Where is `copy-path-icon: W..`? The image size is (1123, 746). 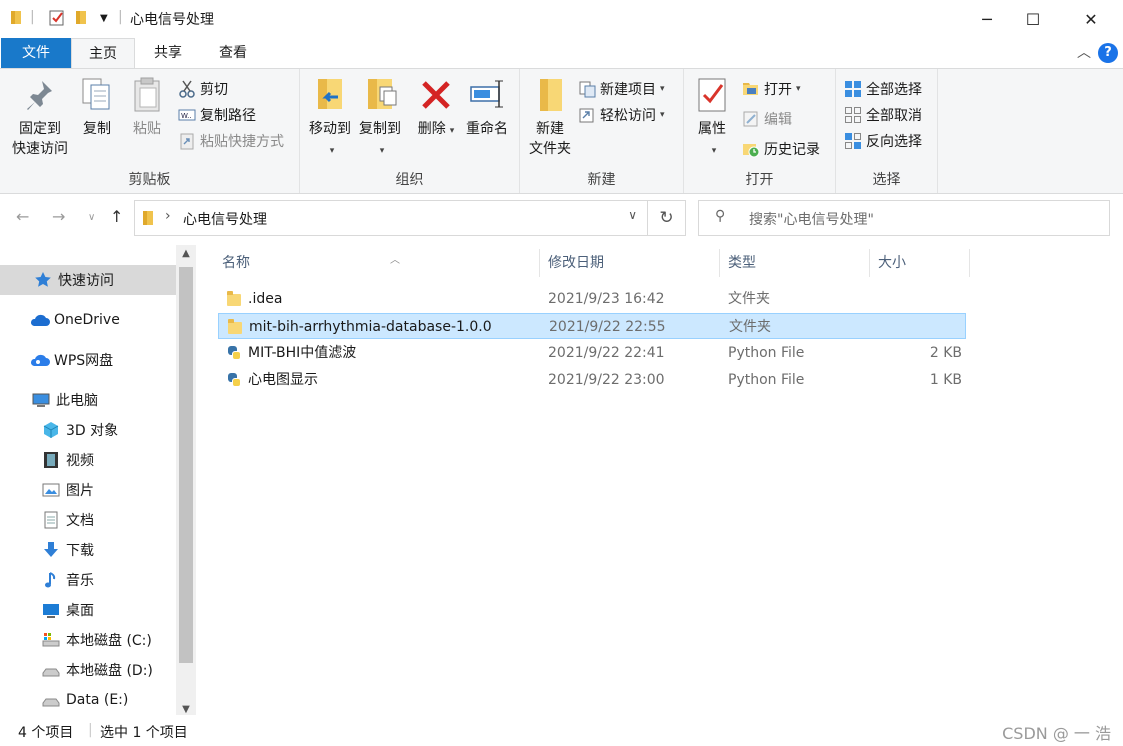
copy-path-icon: W.. is located at coordinates (187, 115).